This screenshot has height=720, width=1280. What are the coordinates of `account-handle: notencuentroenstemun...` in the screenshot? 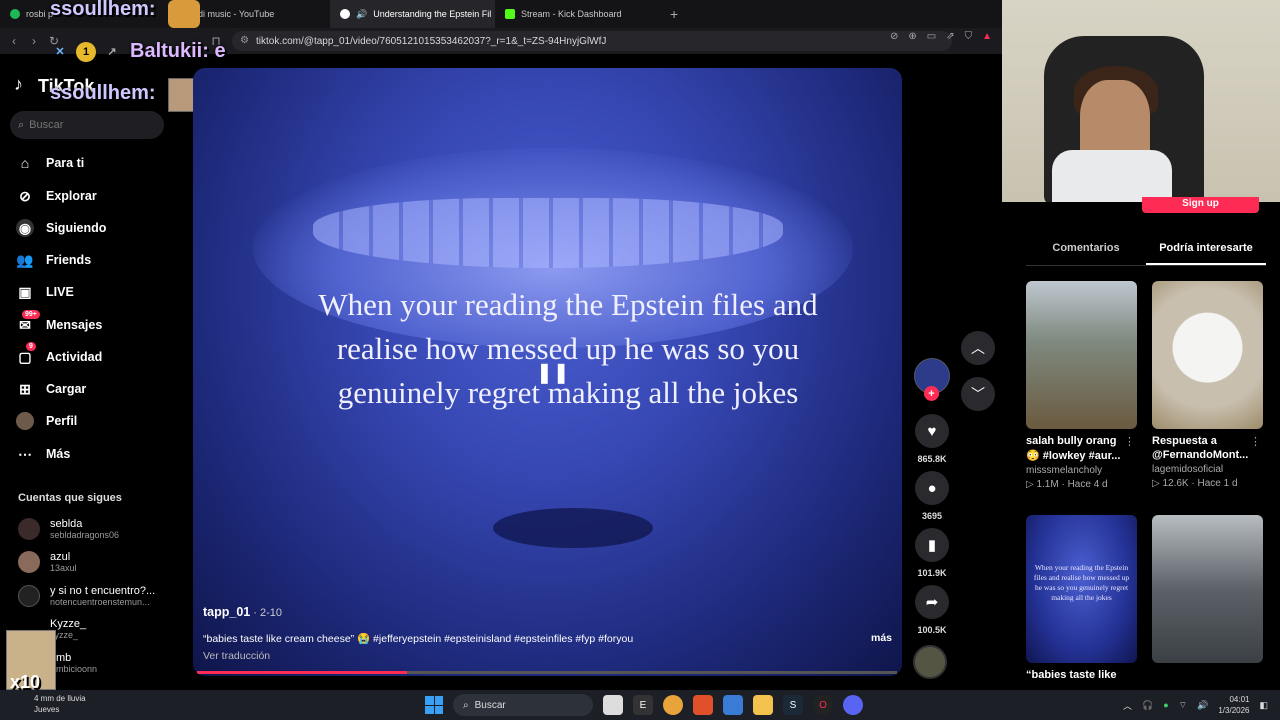 It's located at (100, 602).